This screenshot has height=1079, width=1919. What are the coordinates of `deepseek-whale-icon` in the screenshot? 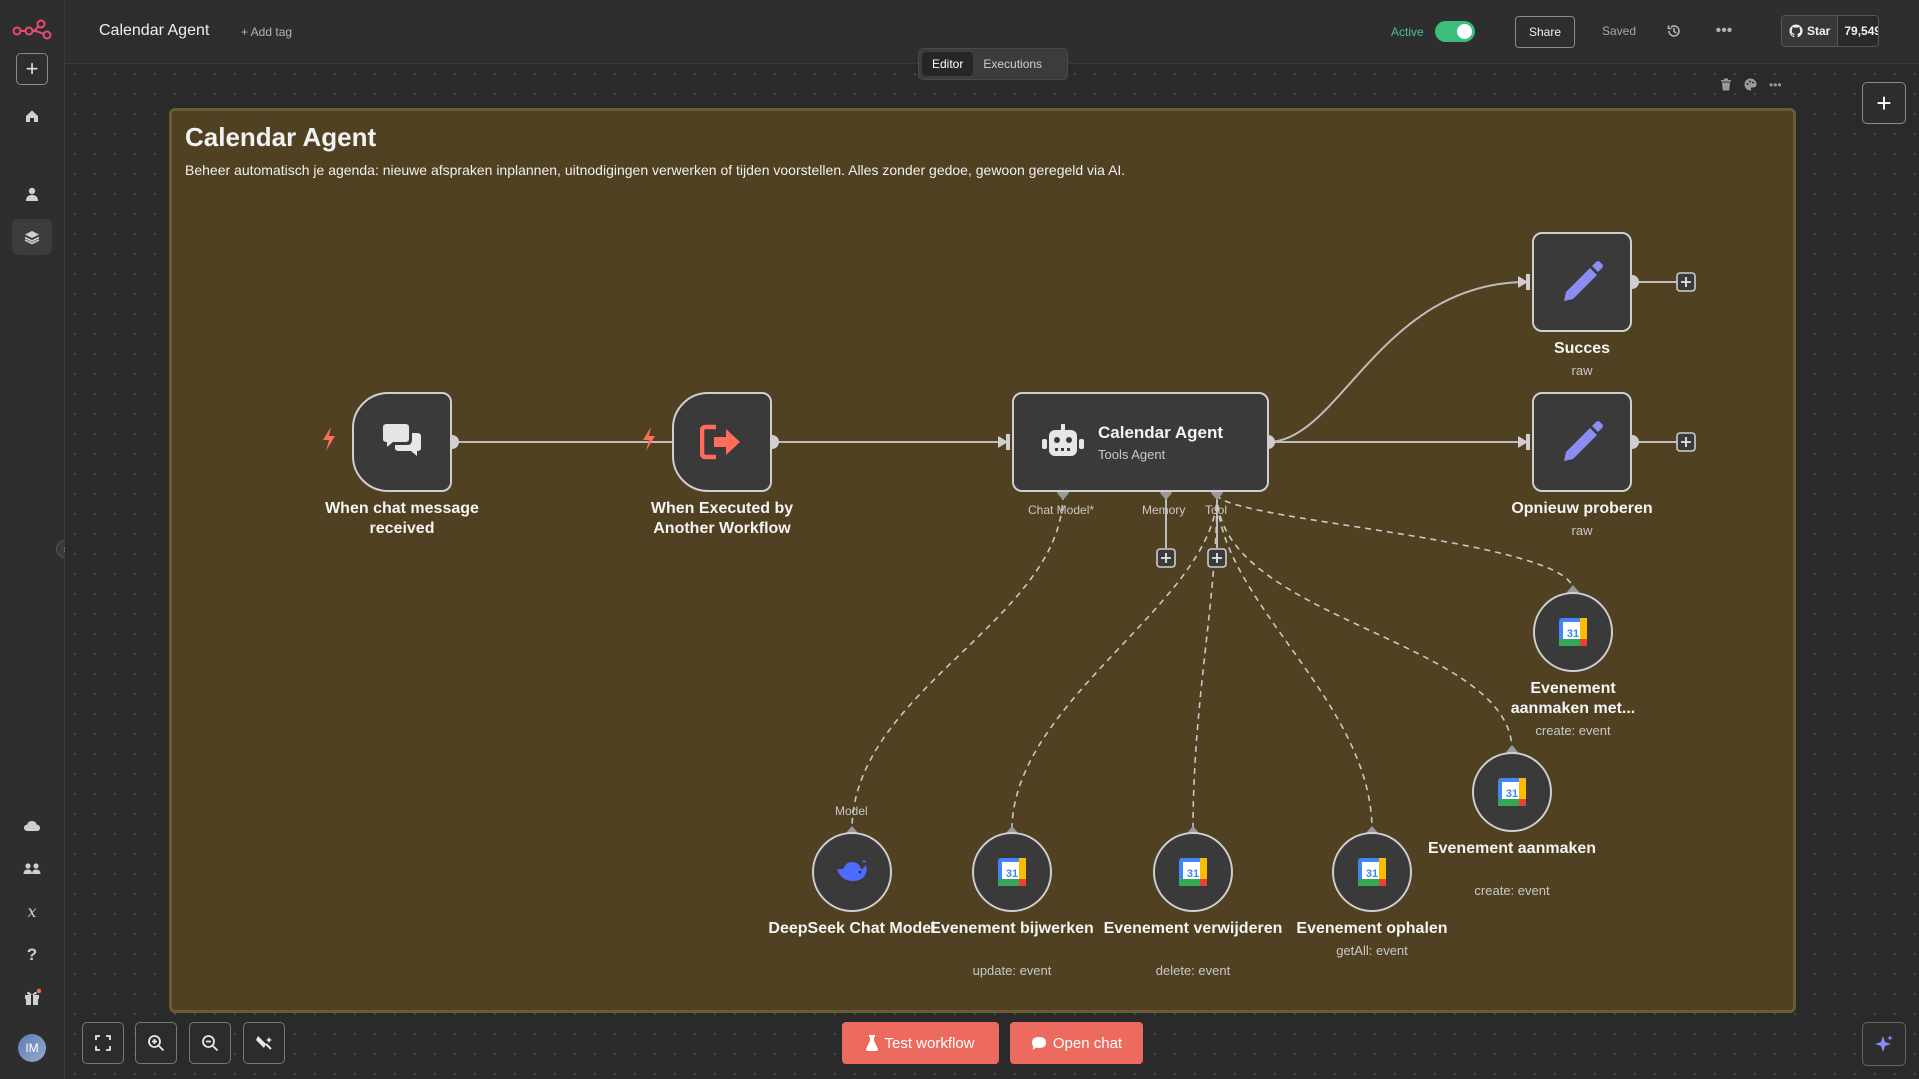 It's located at (852, 870).